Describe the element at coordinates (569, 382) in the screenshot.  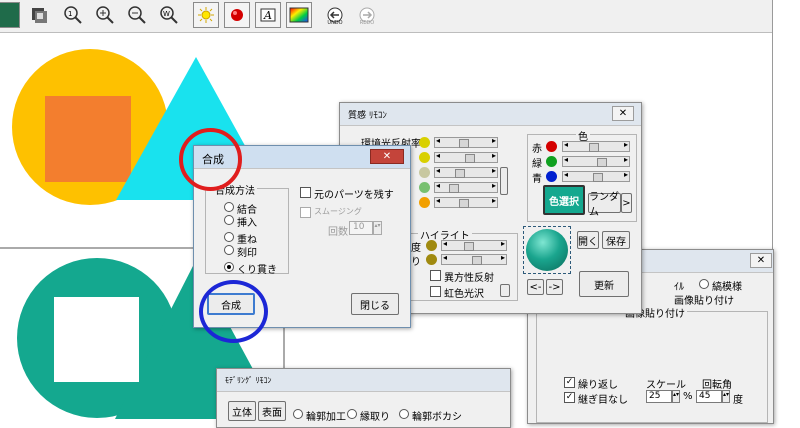
I see `repeat-checkbox: ✓` at that location.